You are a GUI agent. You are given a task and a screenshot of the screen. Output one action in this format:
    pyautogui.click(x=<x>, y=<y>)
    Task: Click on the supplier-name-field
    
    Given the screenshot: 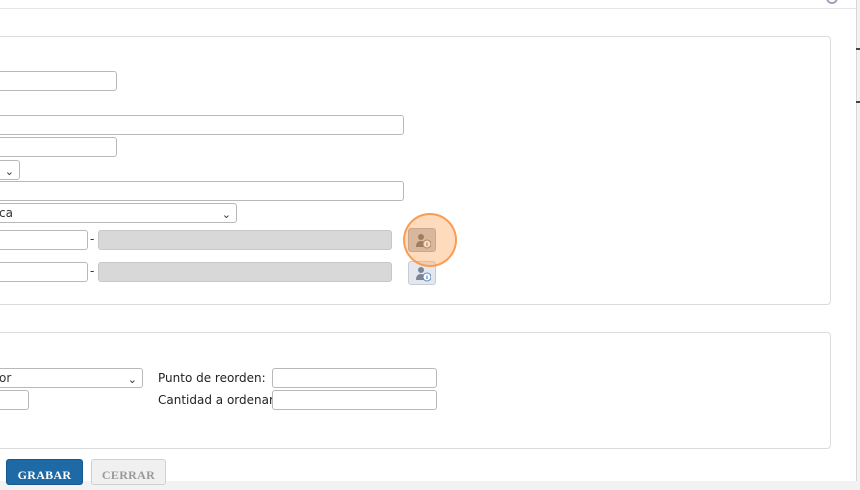 What is the action you would take?
    pyautogui.click(x=245, y=240)
    